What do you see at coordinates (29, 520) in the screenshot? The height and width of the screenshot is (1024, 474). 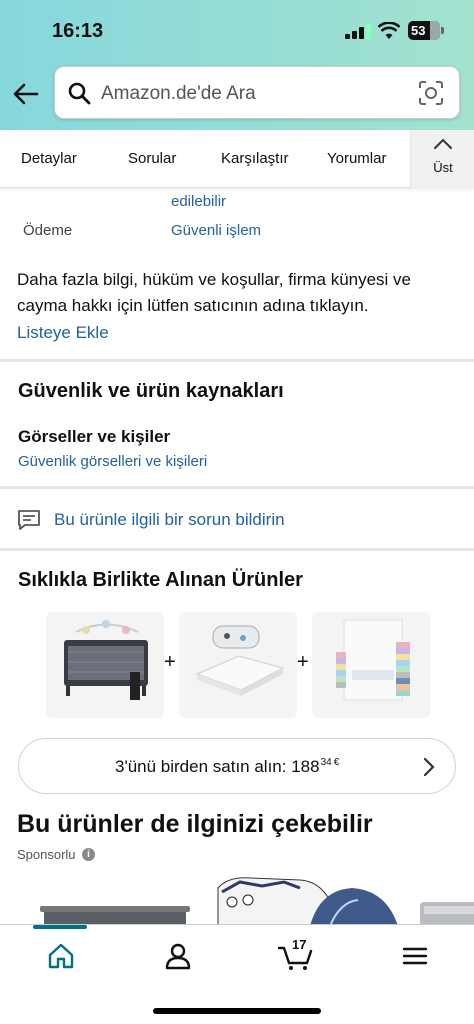 I see `feedback-icon` at bounding box center [29, 520].